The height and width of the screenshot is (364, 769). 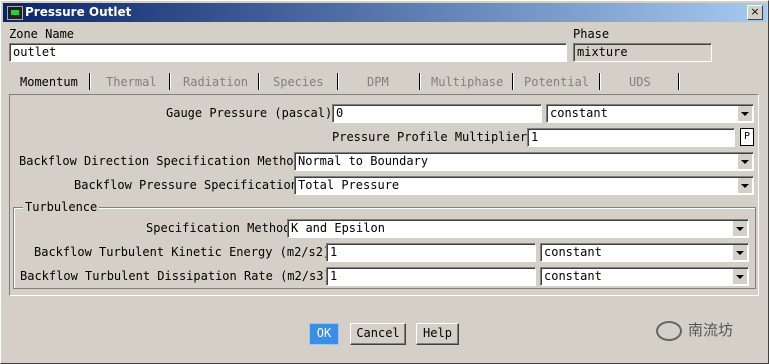 I want to click on close-button: ×, so click(x=755, y=12).